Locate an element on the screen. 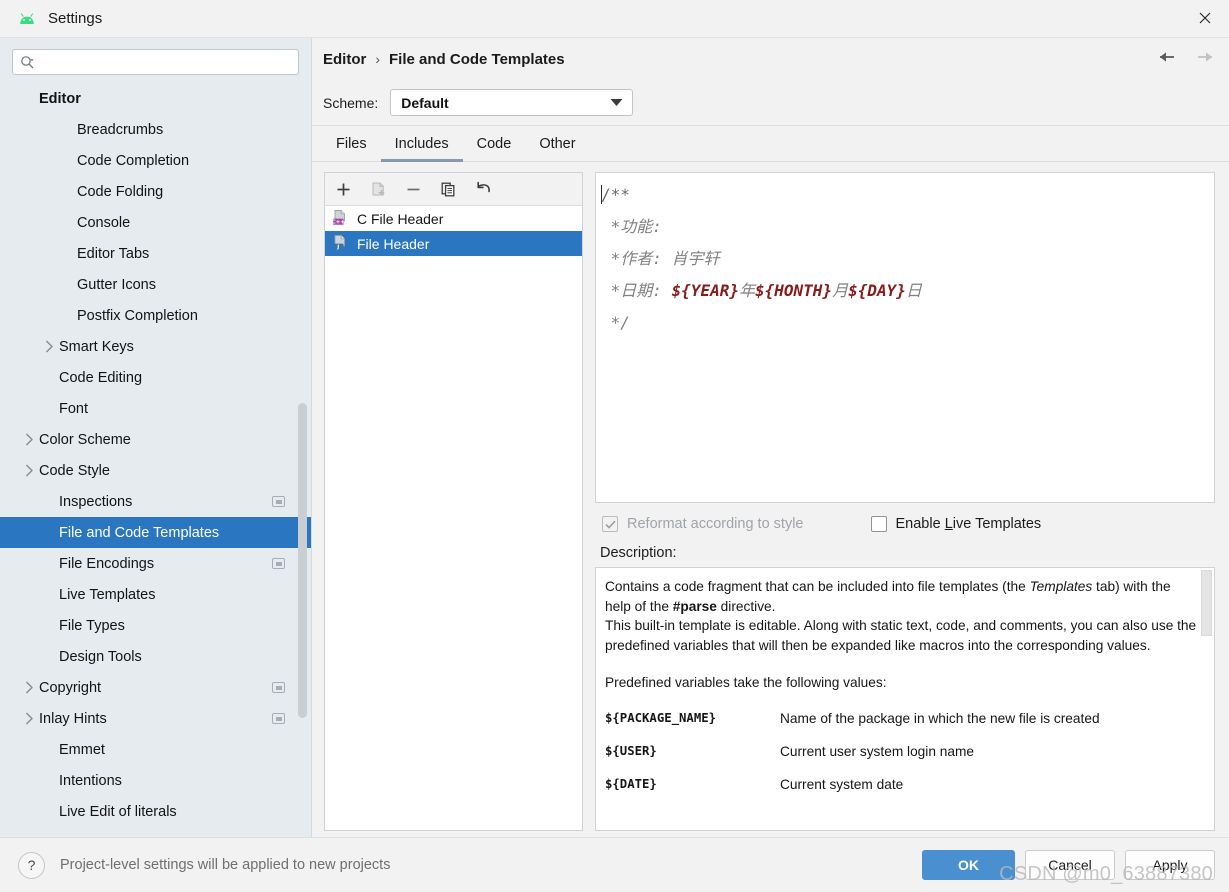 The width and height of the screenshot is (1229, 892). search-input is located at coordinates (164, 62).